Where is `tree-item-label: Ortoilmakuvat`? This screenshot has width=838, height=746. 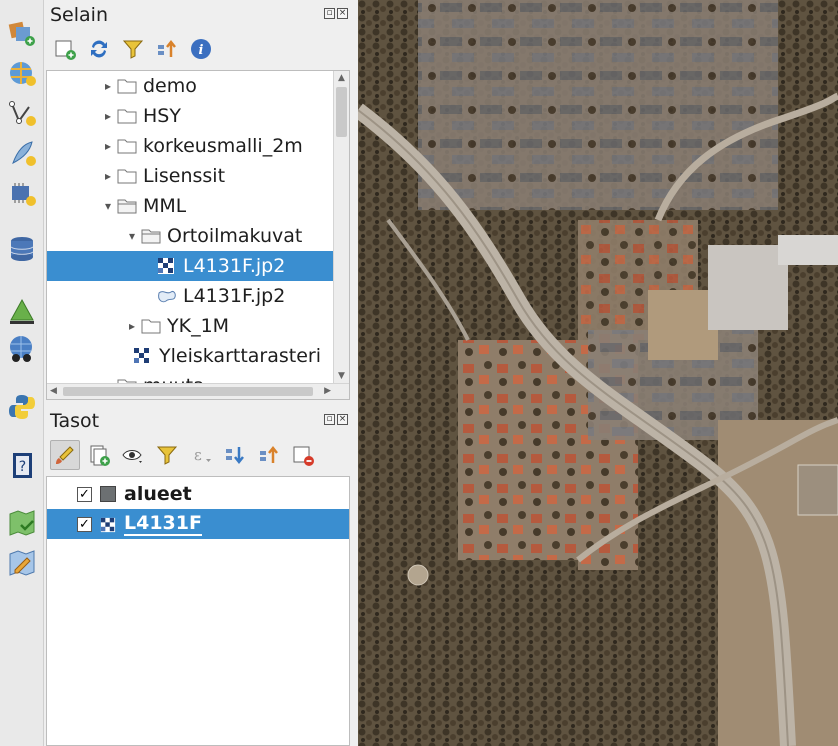 tree-item-label: Ortoilmakuvat is located at coordinates (235, 236).